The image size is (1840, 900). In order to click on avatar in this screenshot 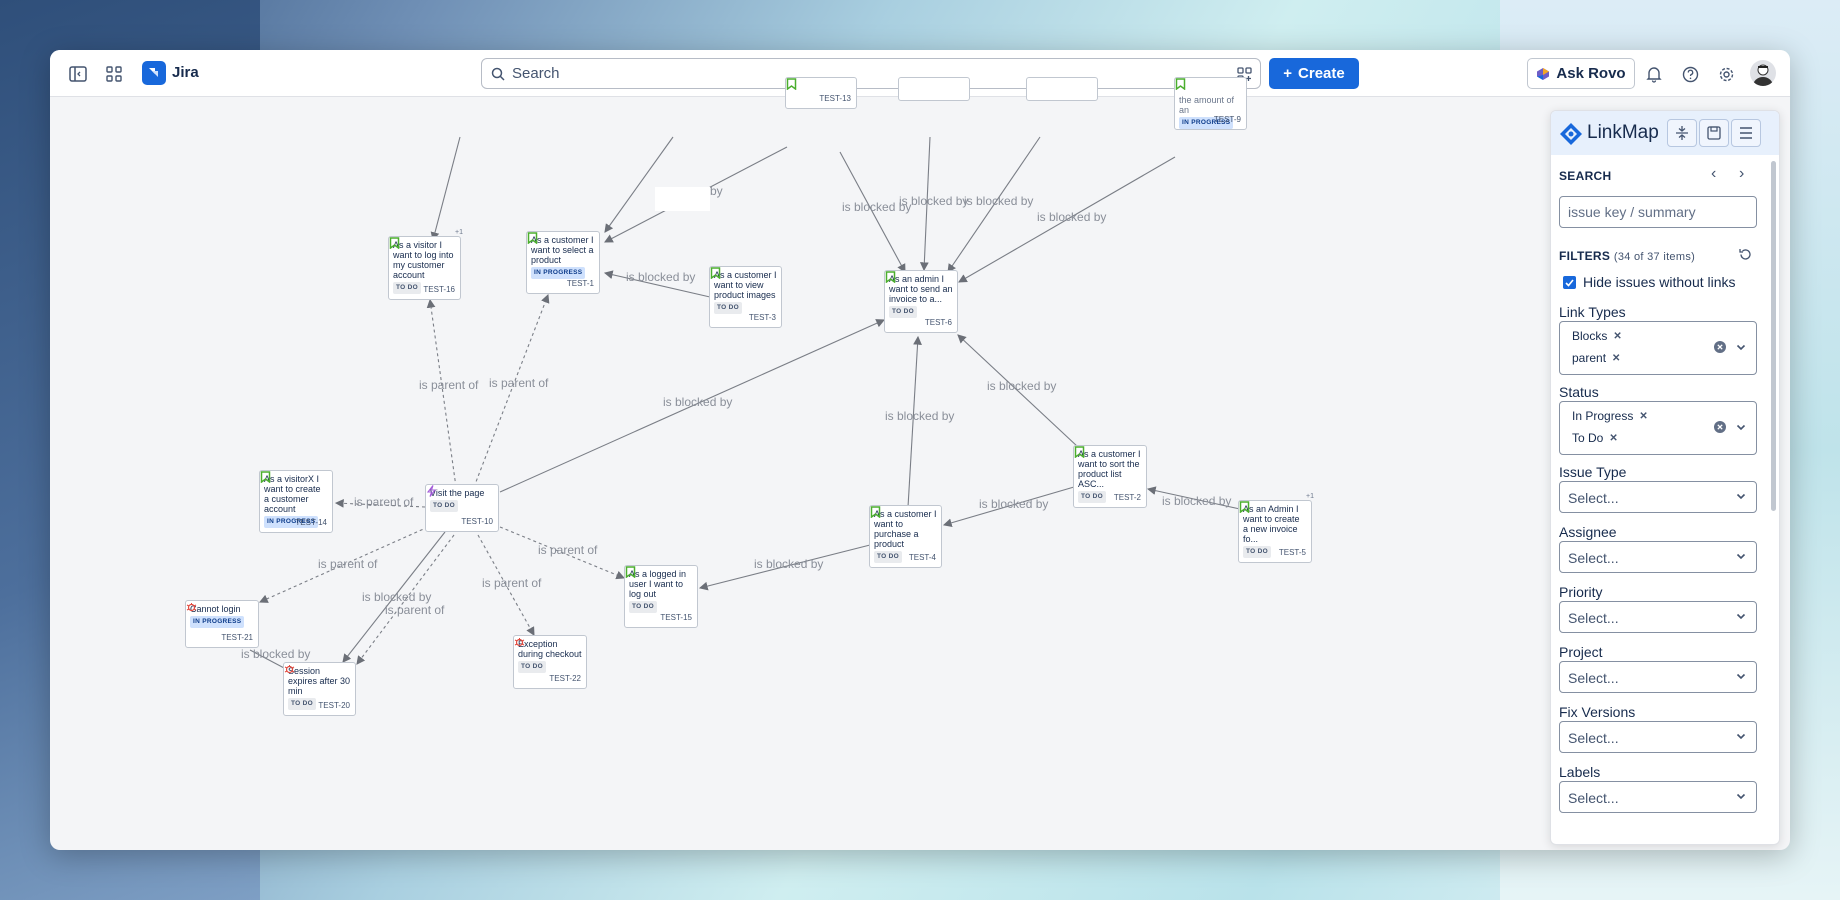, I will do `click(1763, 73)`.